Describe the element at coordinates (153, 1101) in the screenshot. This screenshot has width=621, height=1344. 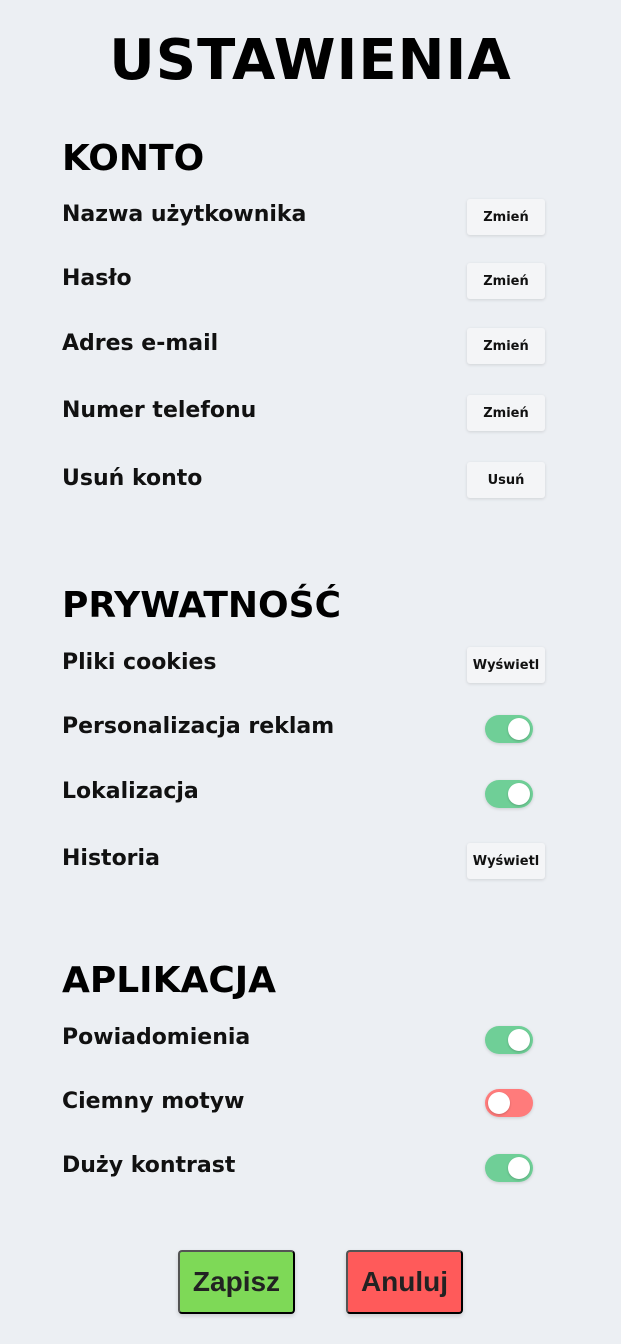
I see `label-dark-theme: Ciemny motyw` at that location.